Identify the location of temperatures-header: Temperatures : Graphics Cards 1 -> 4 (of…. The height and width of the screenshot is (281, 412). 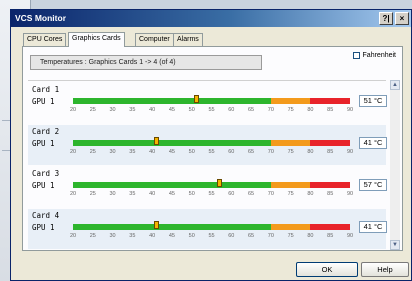
(146, 62).